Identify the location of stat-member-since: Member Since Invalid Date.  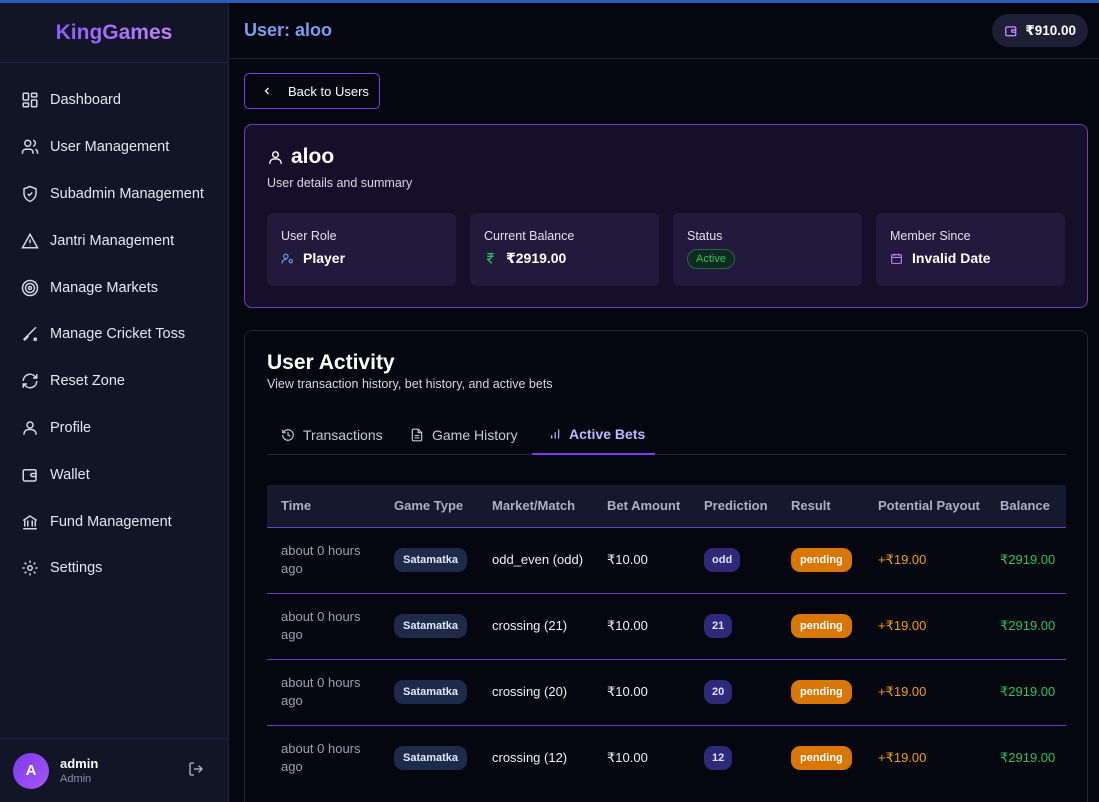
(970, 249).